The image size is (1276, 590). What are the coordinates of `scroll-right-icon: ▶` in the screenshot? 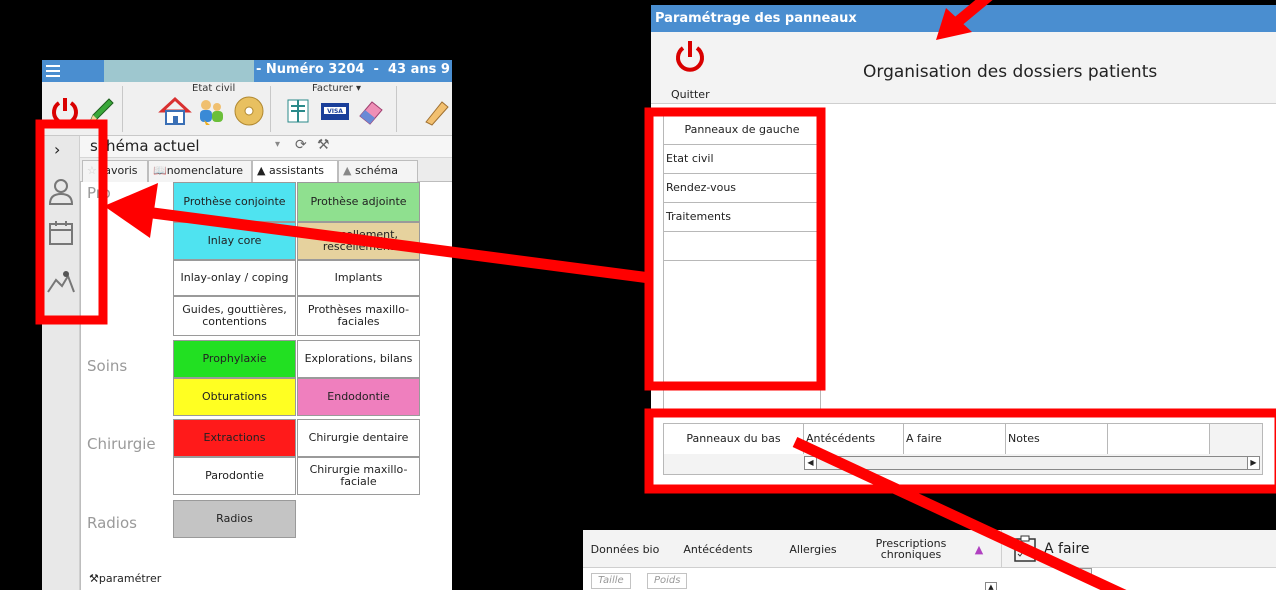 It's located at (1253, 463).